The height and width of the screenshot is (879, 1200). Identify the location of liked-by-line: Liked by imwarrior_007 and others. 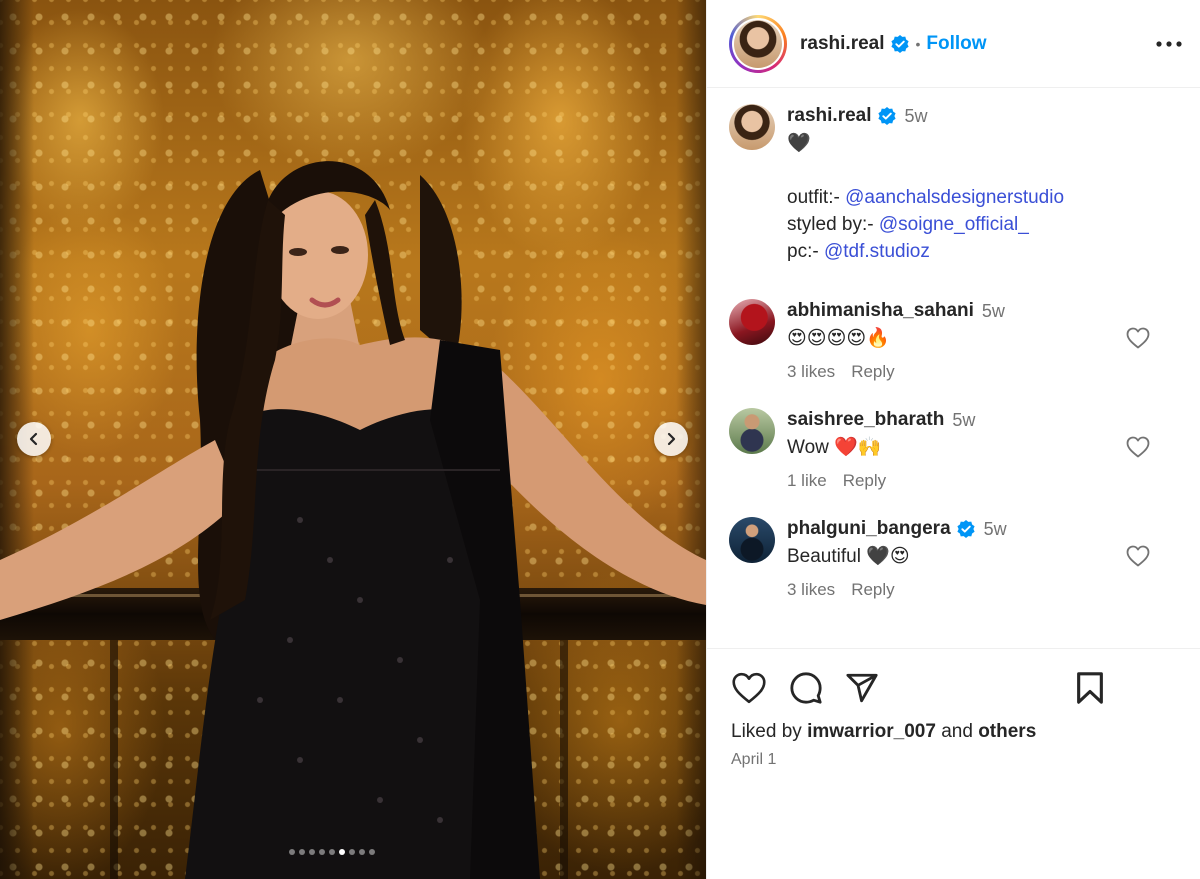
(955, 732).